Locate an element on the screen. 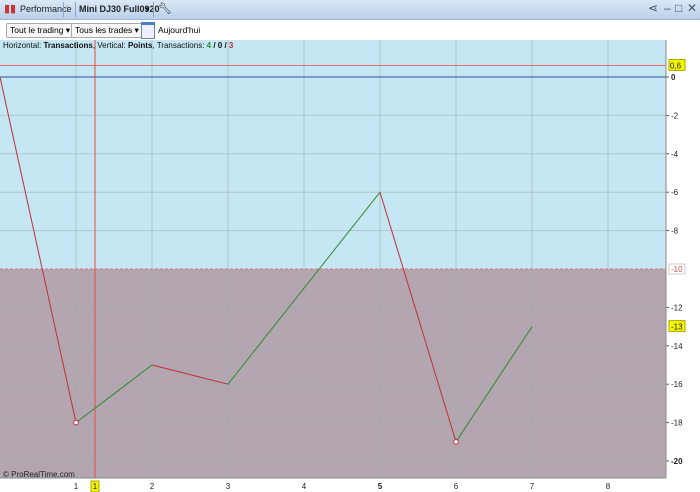  y-tick-label: -12 is located at coordinates (677, 307).